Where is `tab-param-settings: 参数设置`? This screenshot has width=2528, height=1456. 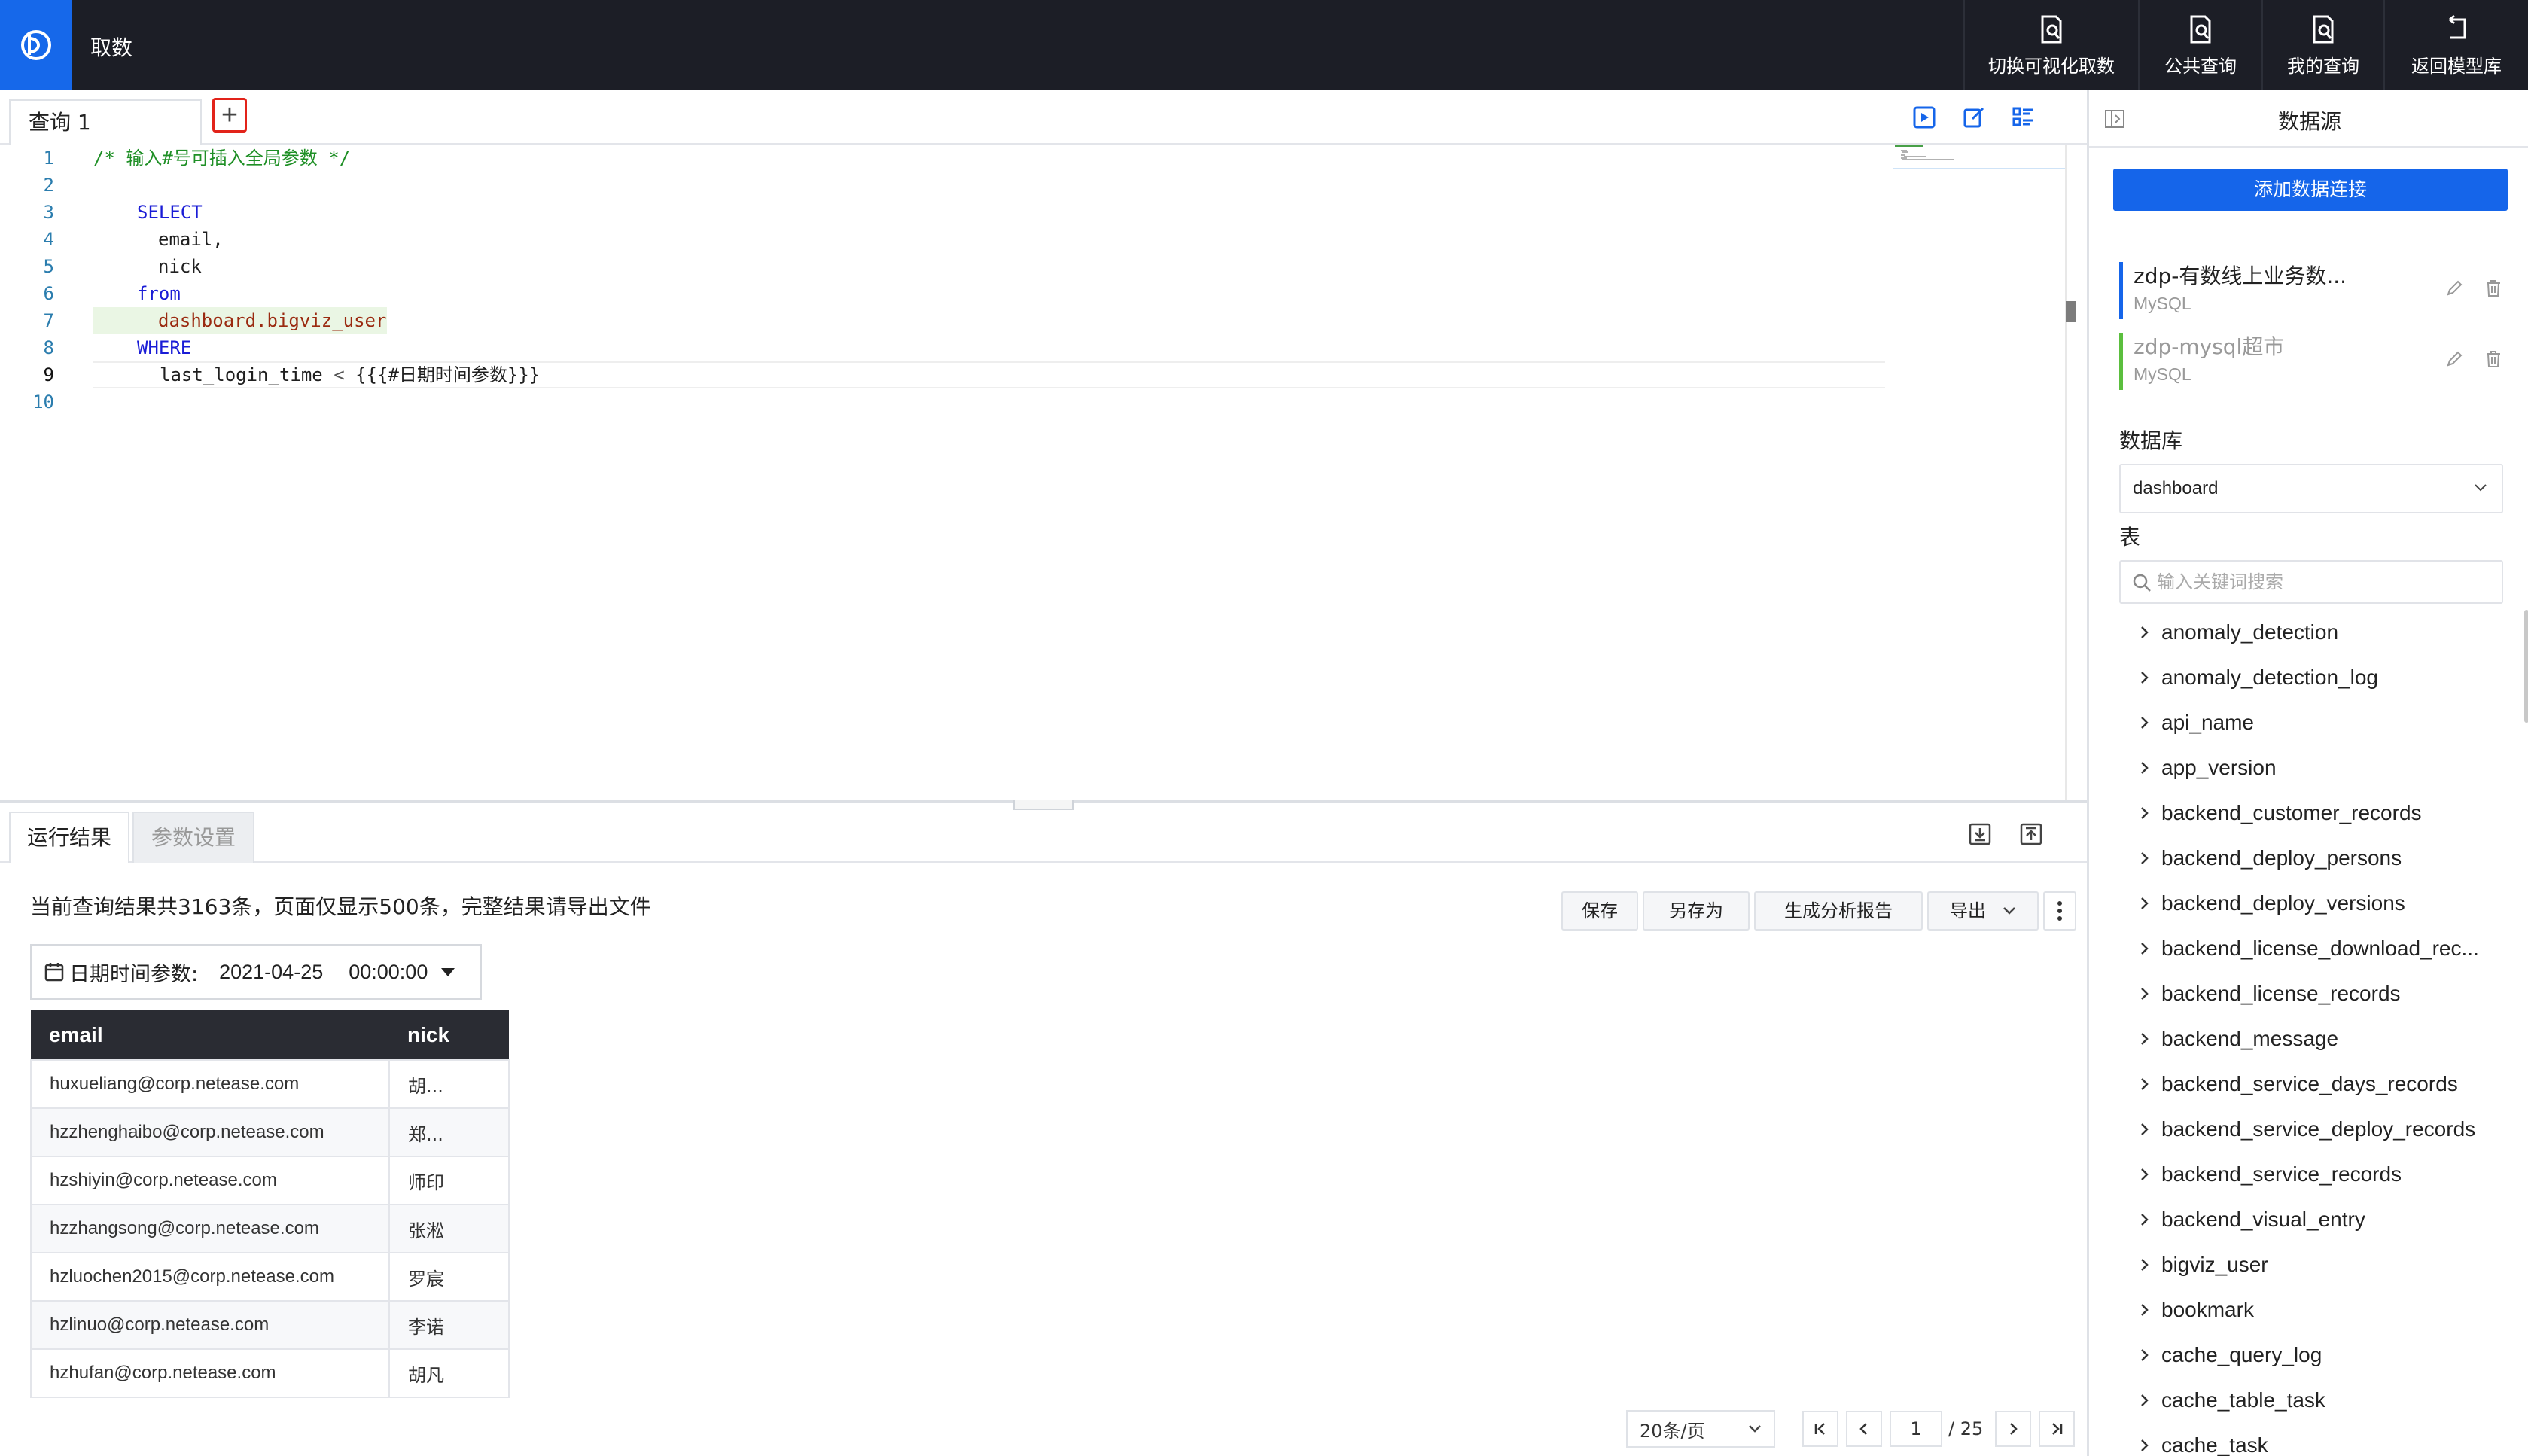
tab-param-settings: 参数设置 is located at coordinates (193, 837).